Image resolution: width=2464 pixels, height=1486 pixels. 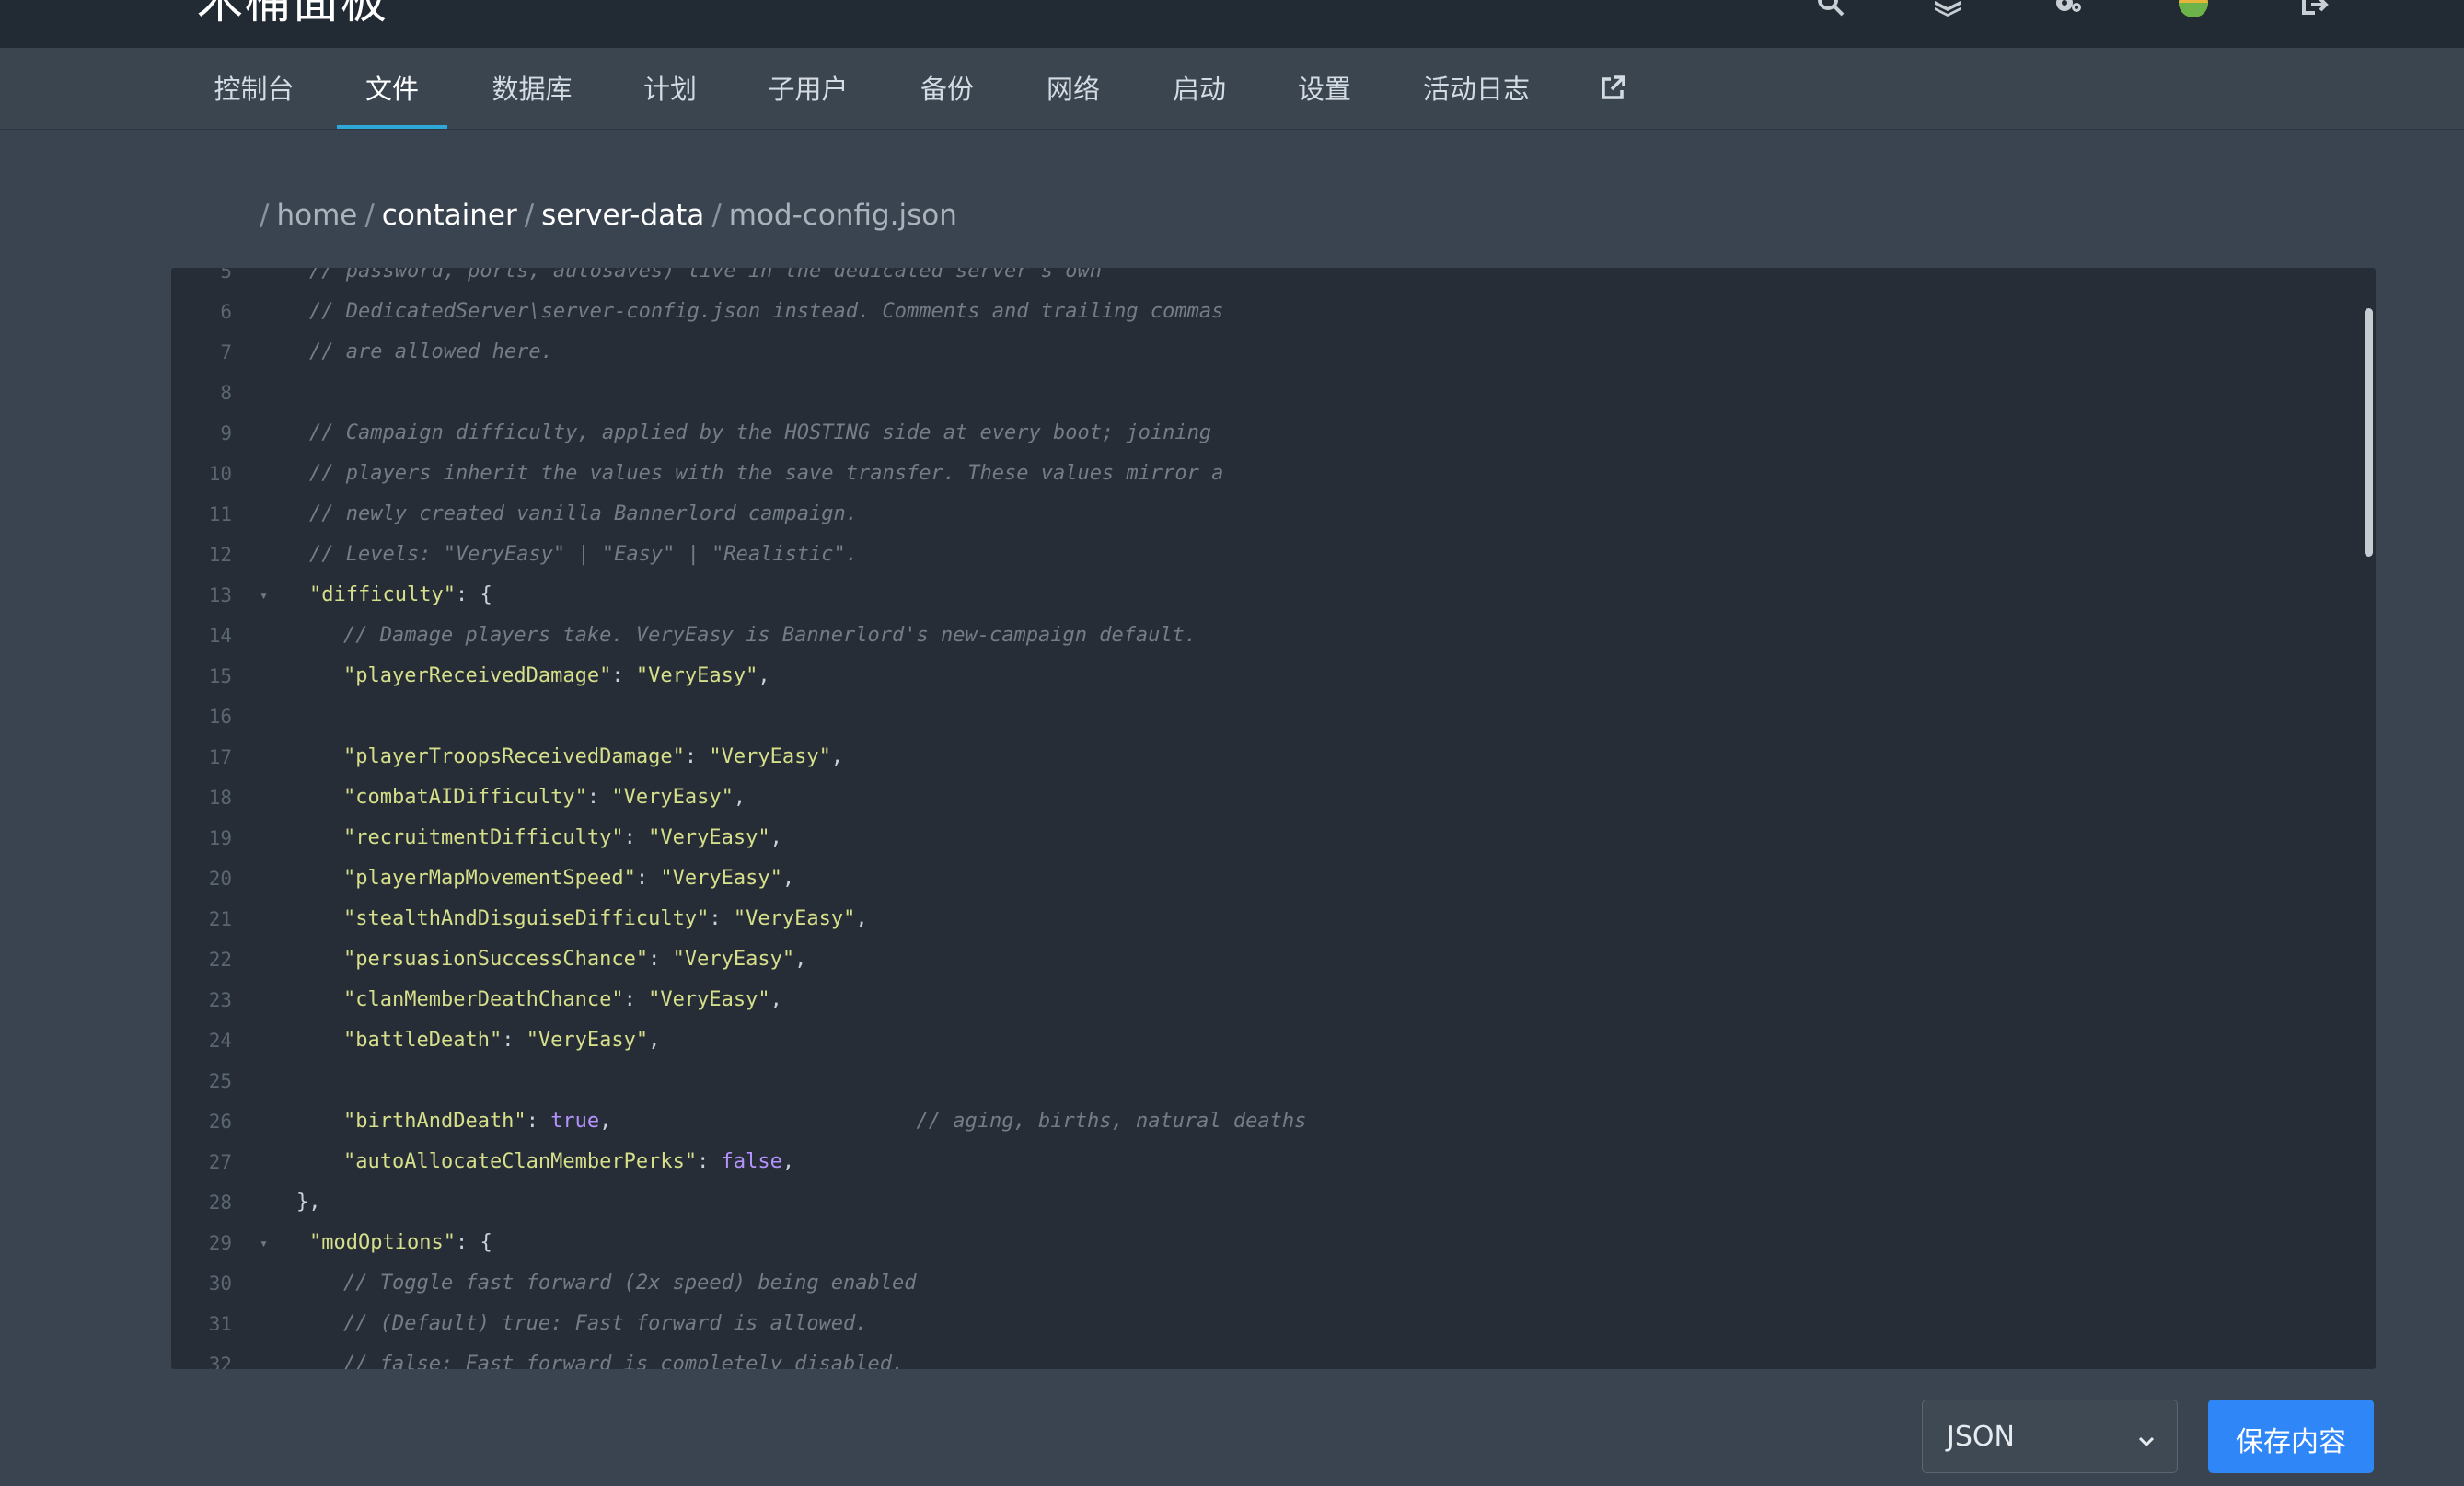 What do you see at coordinates (1831, 9) in the screenshot?
I see `search-icon` at bounding box center [1831, 9].